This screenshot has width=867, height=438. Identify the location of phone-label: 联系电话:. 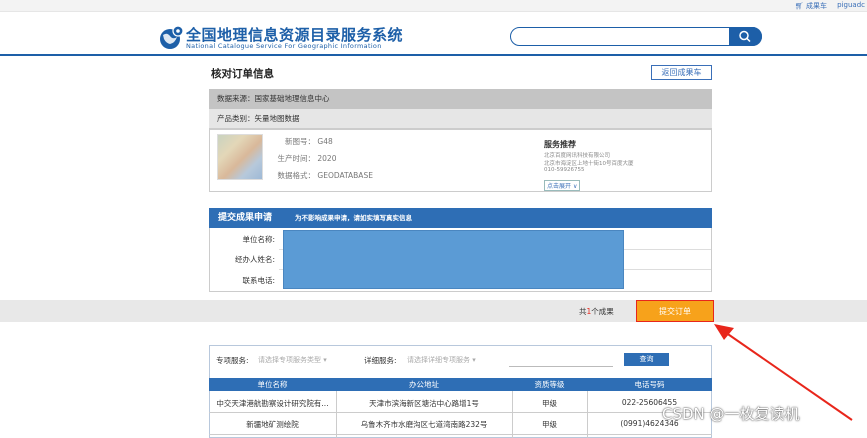
(258, 280).